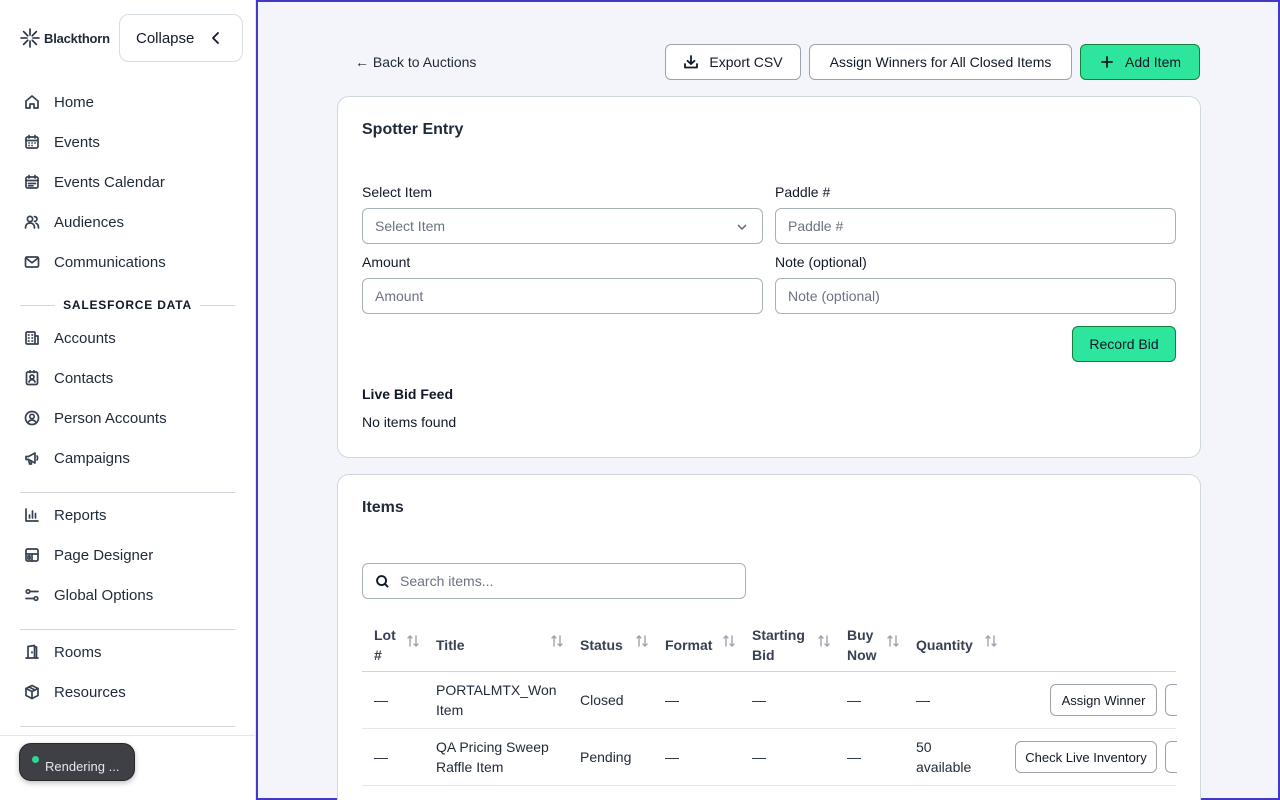 Image resolution: width=1280 pixels, height=800 pixels. Describe the element at coordinates (1140, 62) in the screenshot. I see `add-item-button: Add Item` at that location.